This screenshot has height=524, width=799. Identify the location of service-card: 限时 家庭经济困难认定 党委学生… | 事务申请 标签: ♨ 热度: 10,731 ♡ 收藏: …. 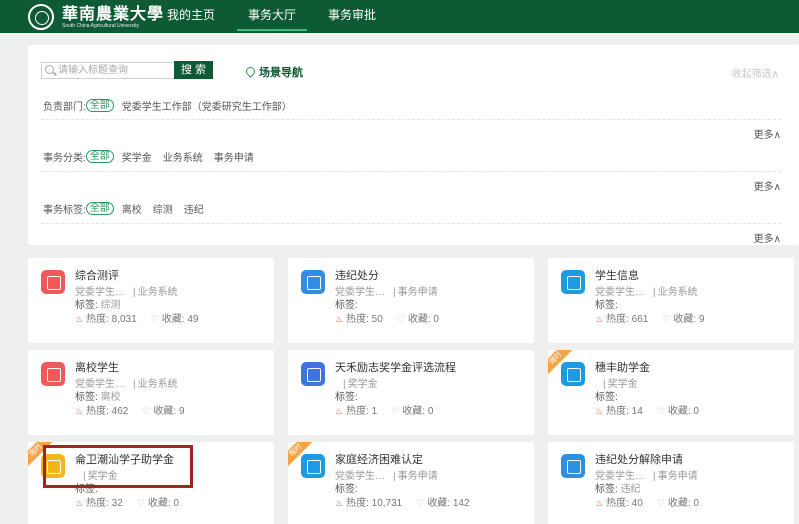
(411, 483).